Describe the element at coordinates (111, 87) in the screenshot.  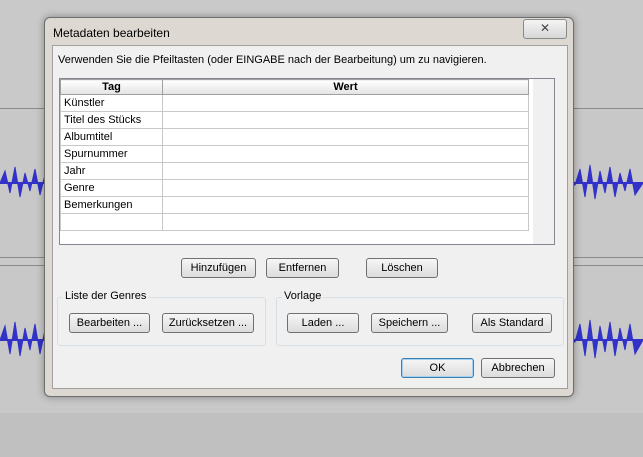
I see `column-header-tag: Tag` at that location.